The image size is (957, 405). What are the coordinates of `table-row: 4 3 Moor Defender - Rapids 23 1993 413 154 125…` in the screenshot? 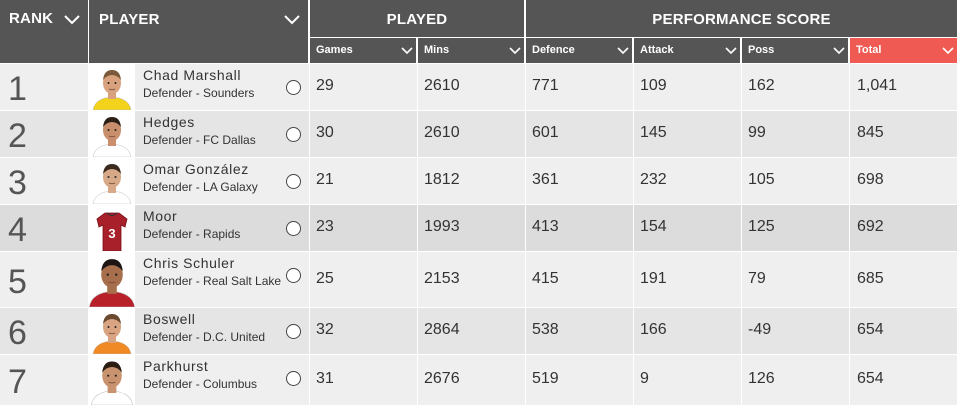 It's located at (478, 228).